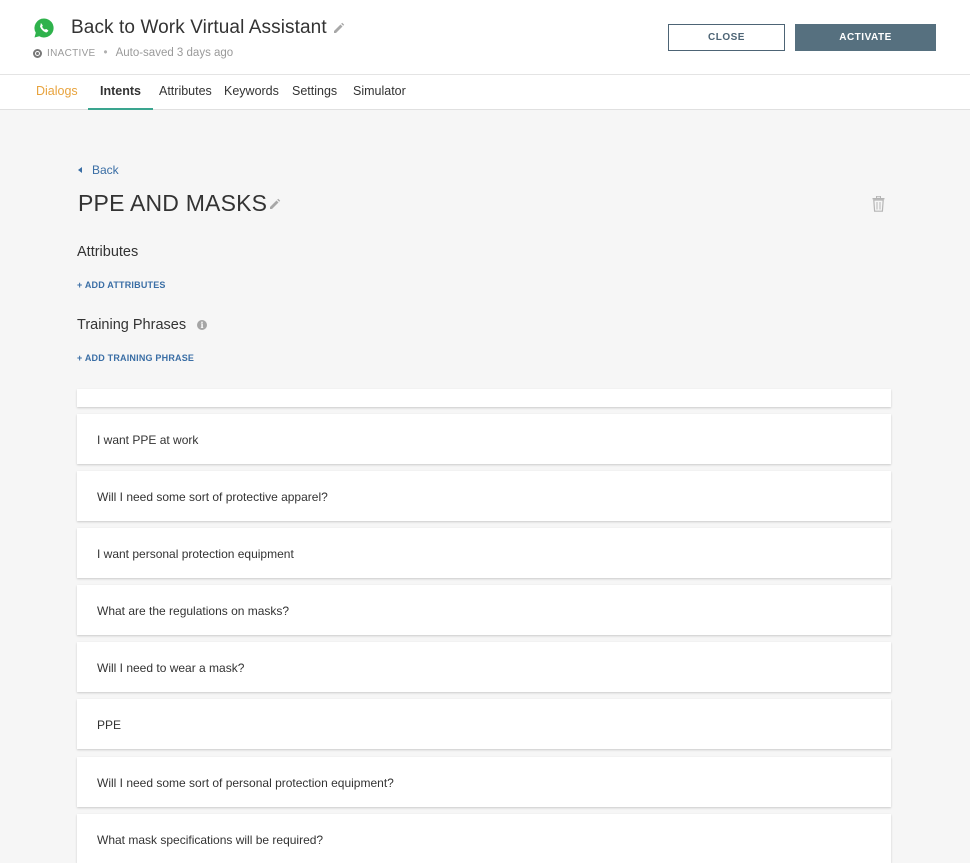  Describe the element at coordinates (44, 28) in the screenshot. I see `whatsapp-icon` at that location.